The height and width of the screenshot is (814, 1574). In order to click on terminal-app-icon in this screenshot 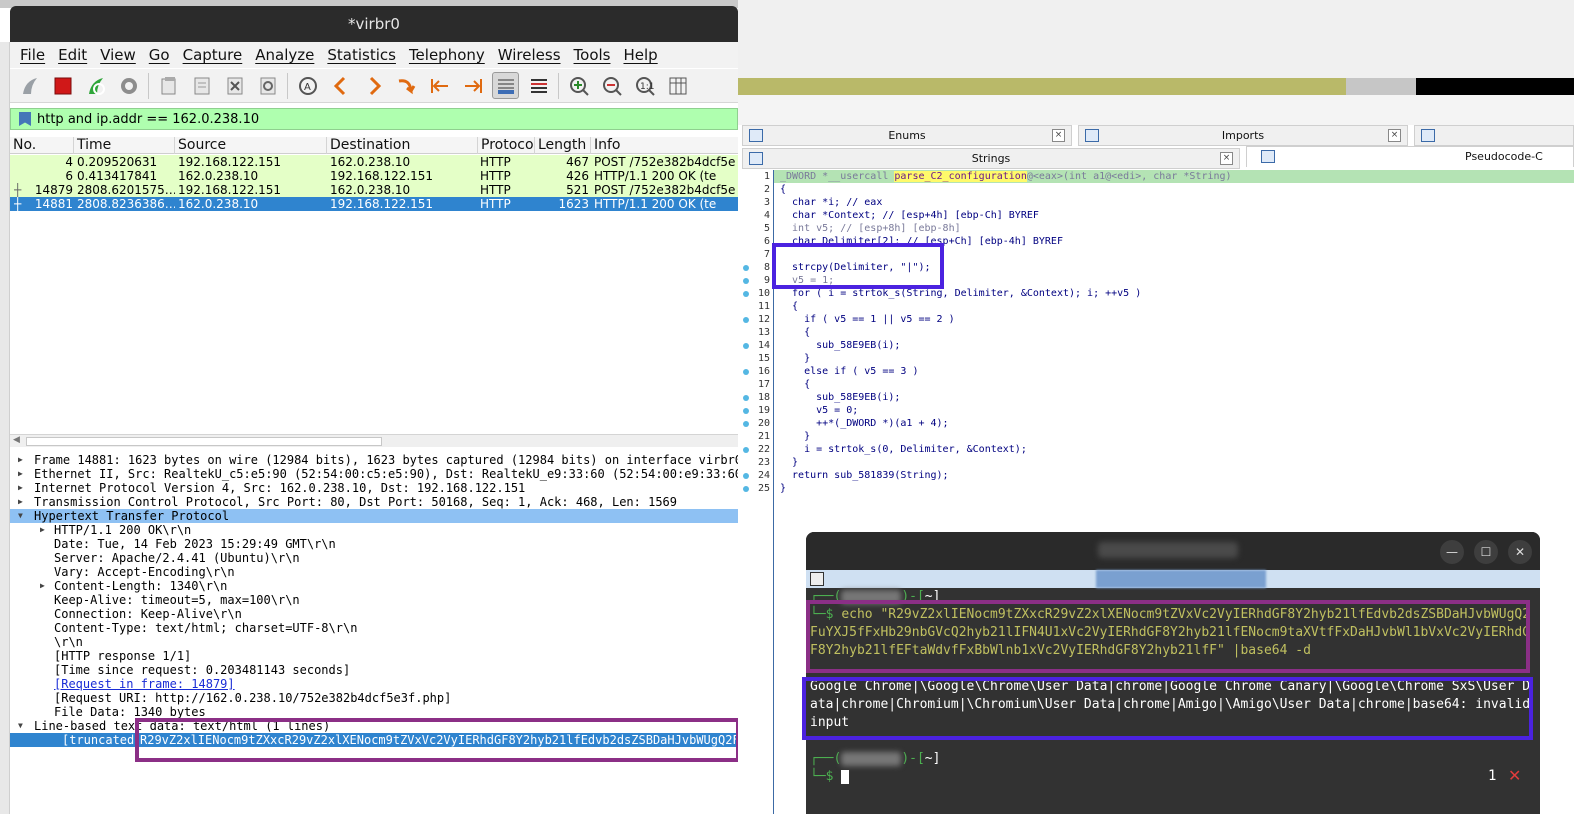, I will do `click(817, 579)`.